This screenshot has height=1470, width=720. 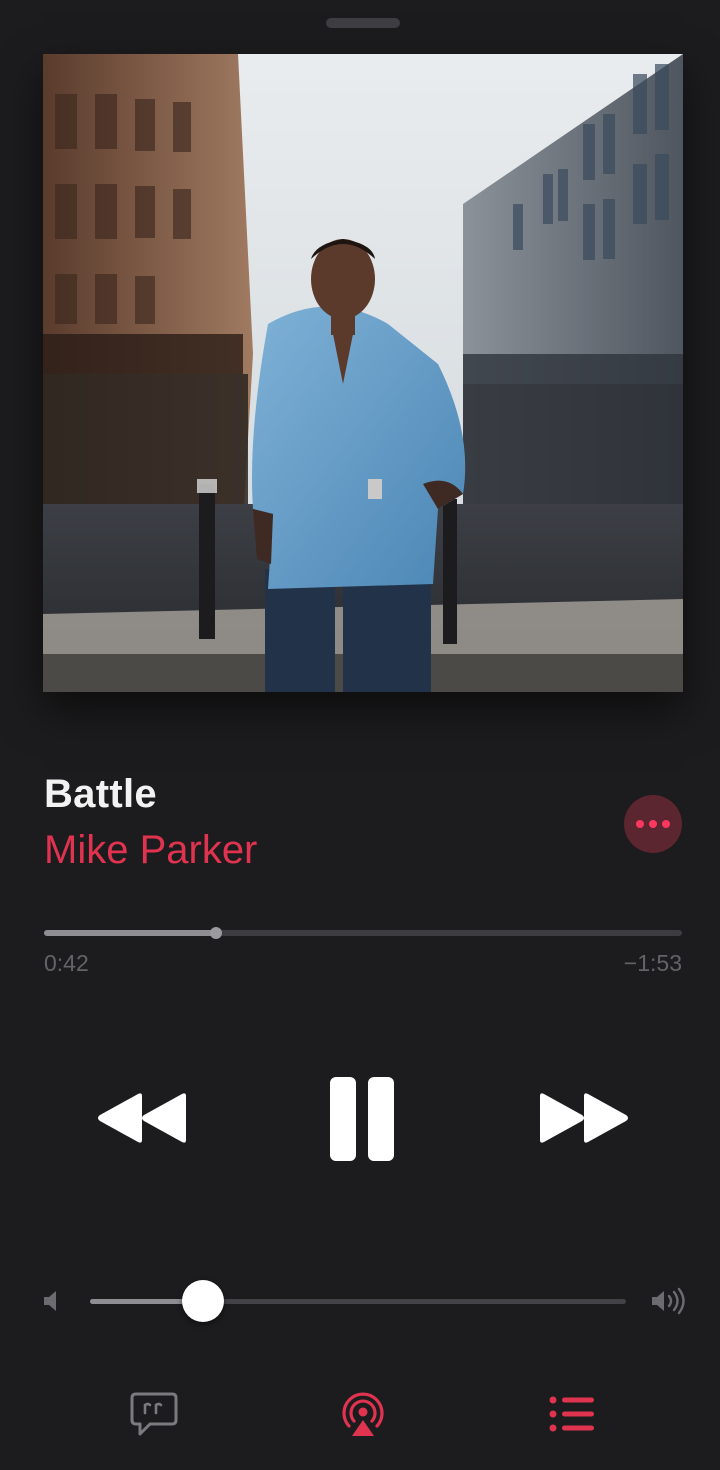 What do you see at coordinates (150, 850) in the screenshot?
I see `artist-name: Mike Parker` at bounding box center [150, 850].